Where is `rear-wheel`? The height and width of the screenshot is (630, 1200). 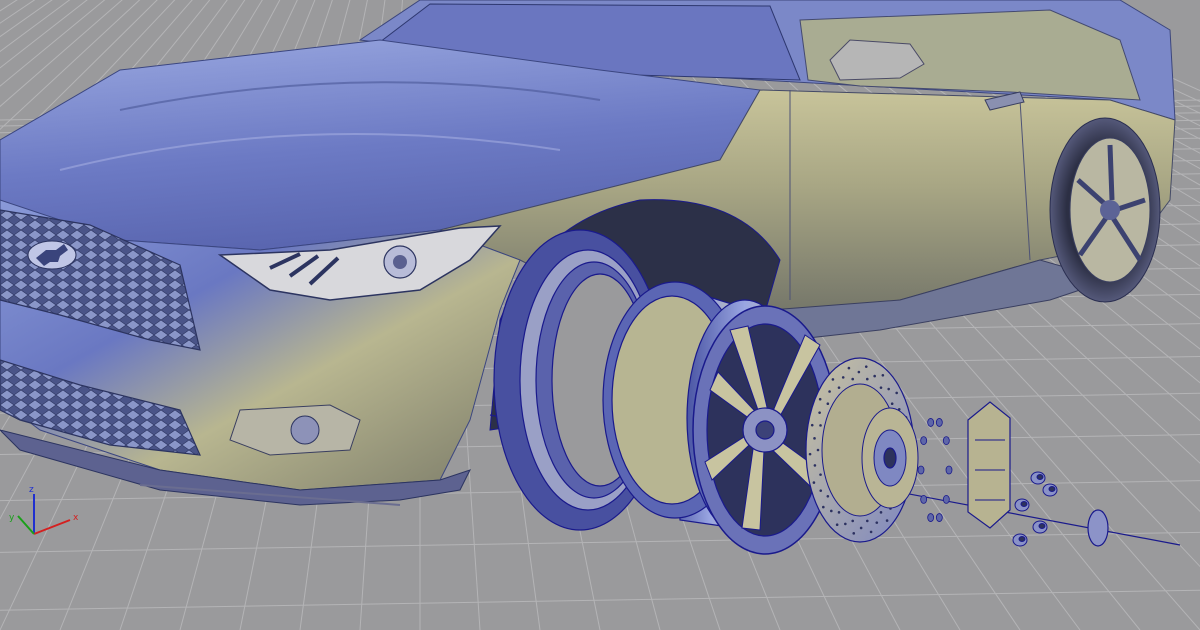
rear-wheel is located at coordinates (1105, 210).